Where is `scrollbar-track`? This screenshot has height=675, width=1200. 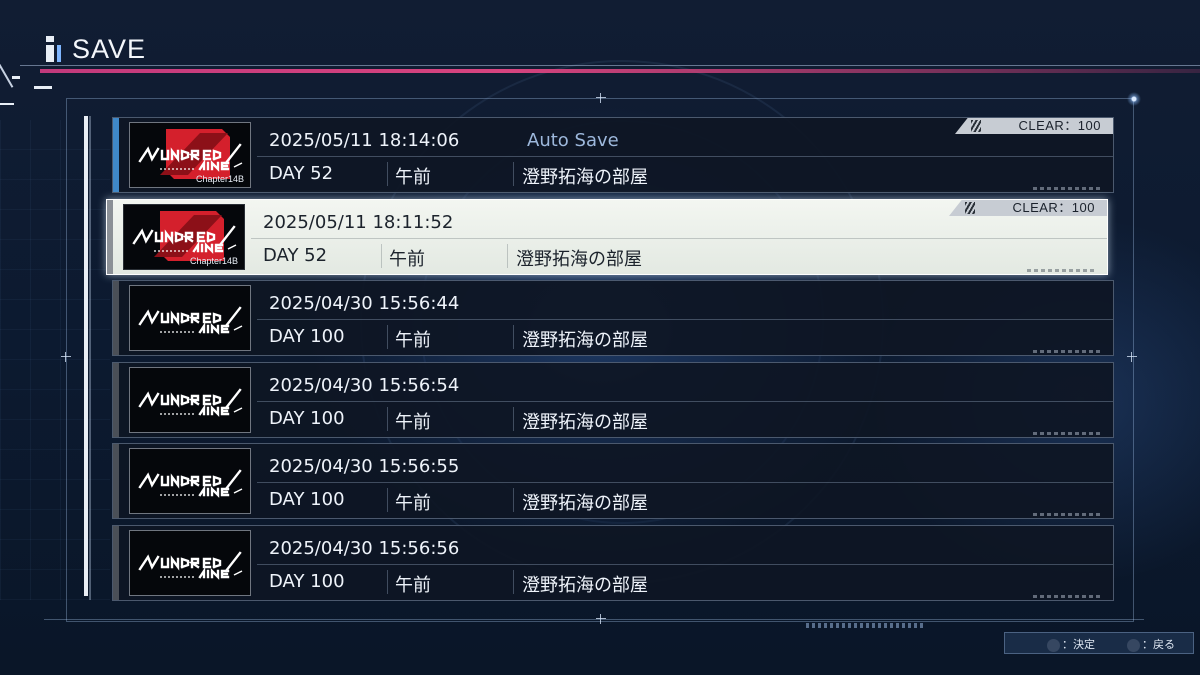
scrollbar-track is located at coordinates (90, 358).